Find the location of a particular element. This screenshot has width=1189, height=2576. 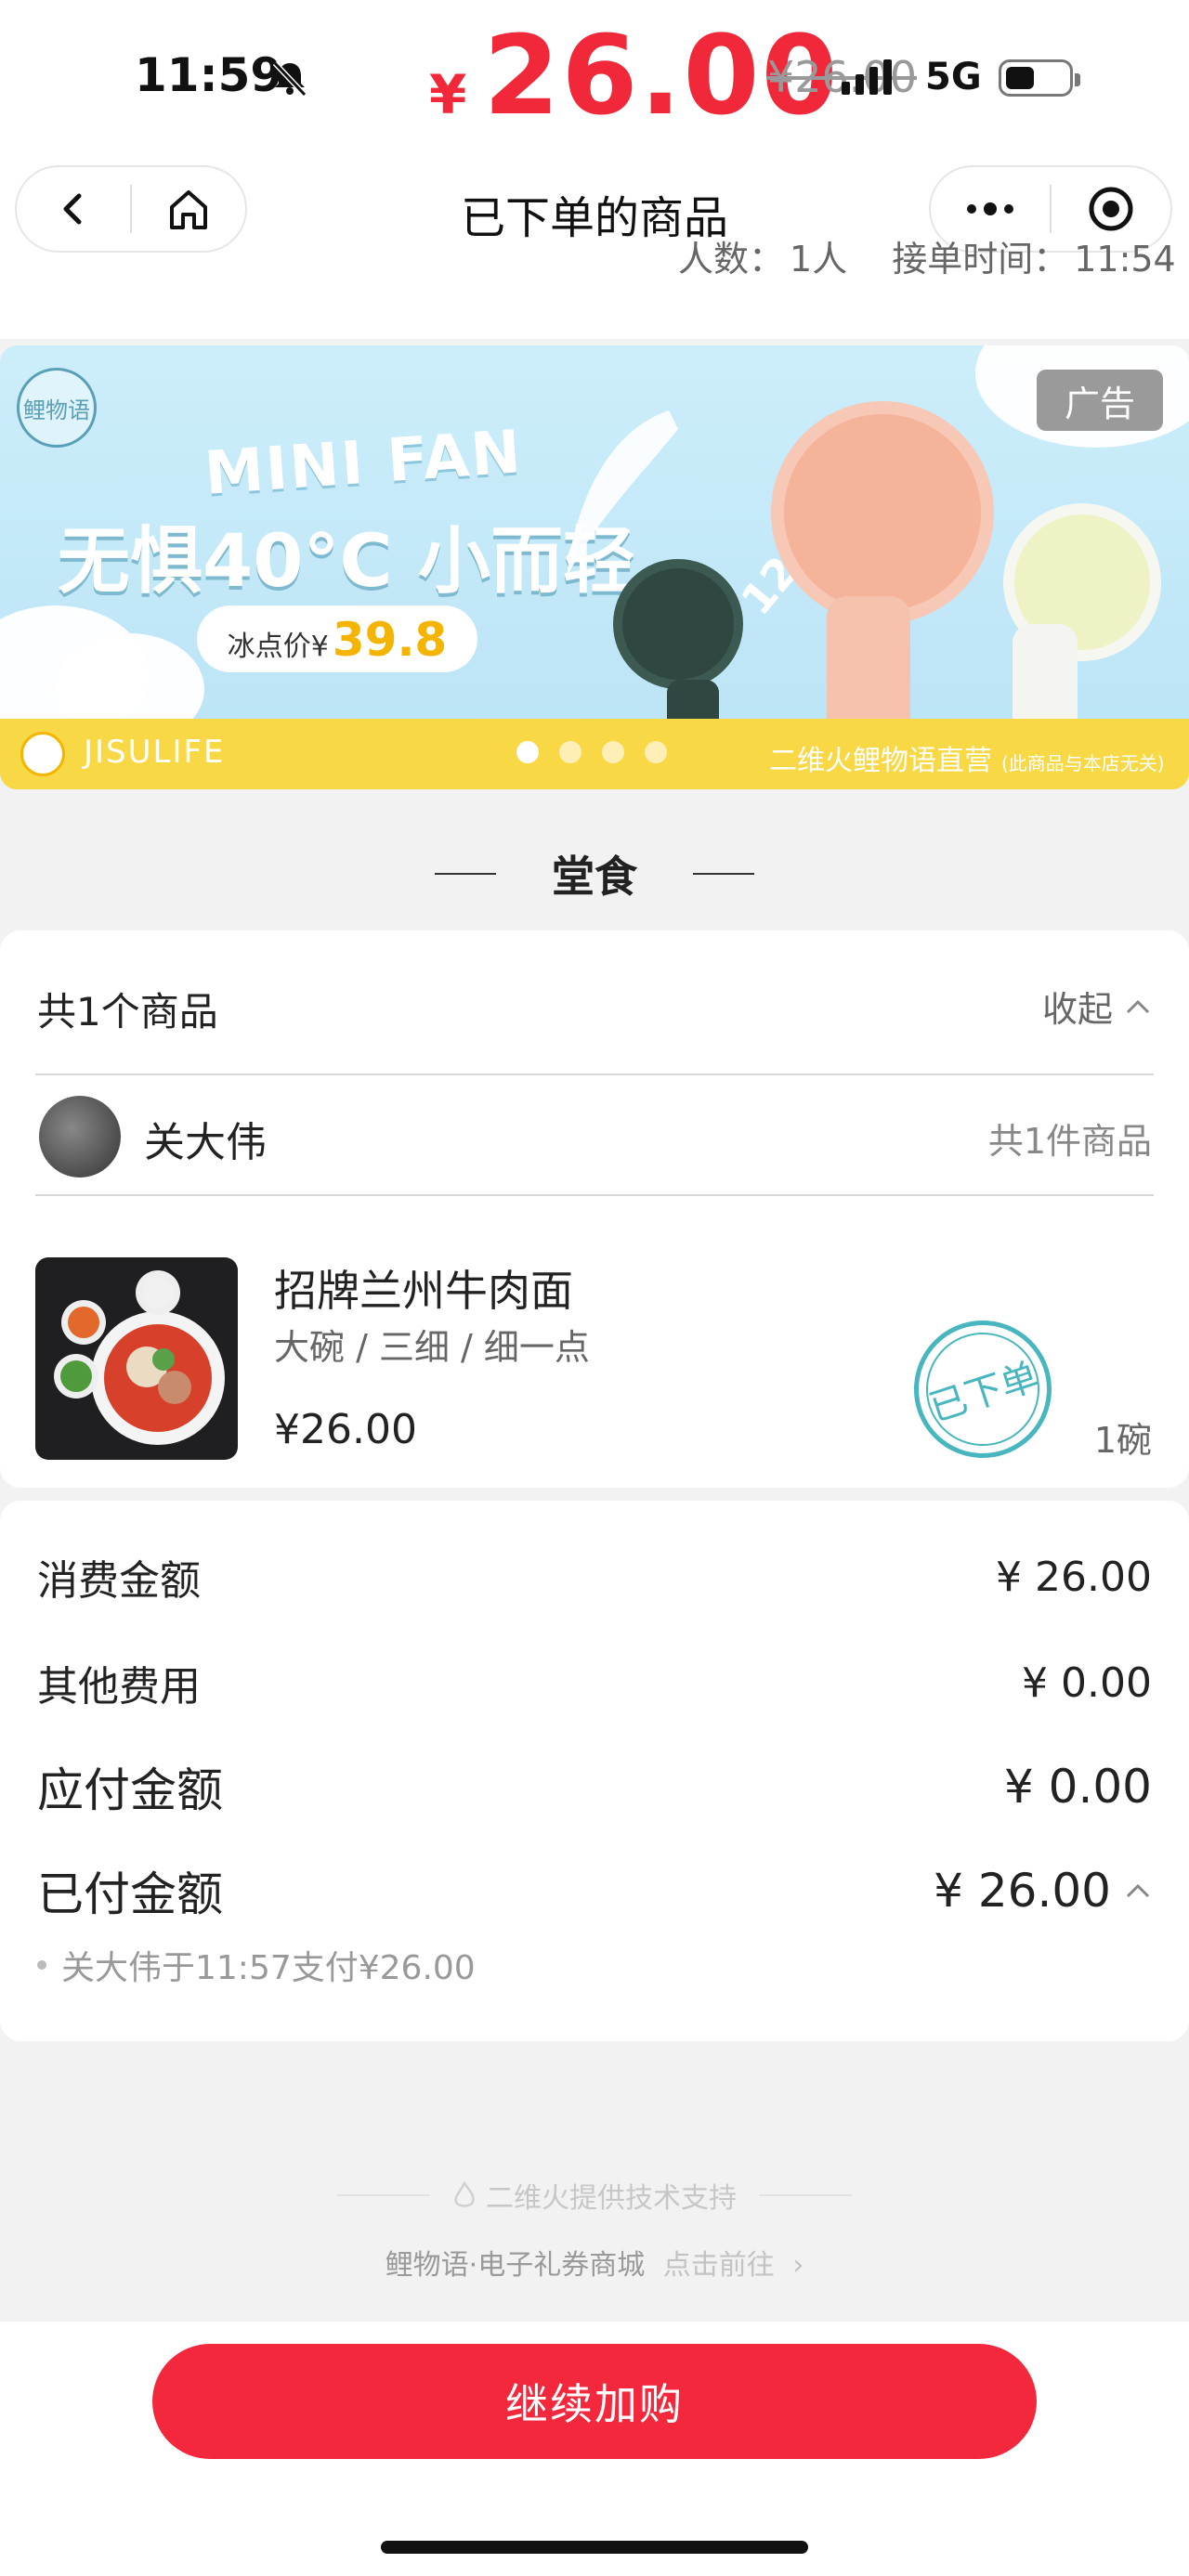

paid-value-group: ¥ 26.00 is located at coordinates (1043, 1891).